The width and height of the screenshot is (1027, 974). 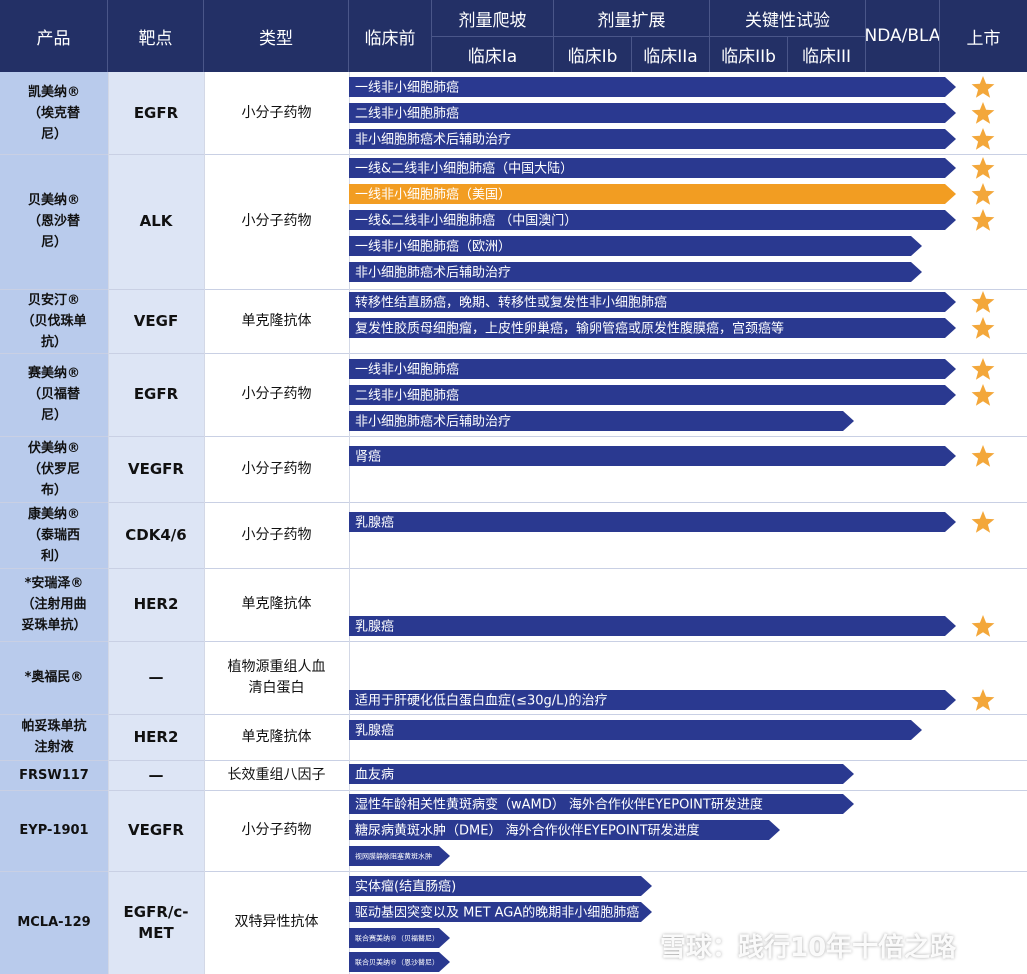 I want to click on pipeline-bar: 复发性胶质母细胞瘤，上皮性卵巢癌，输卵管癌或原发性腹膜癌，宫颈癌等, so click(x=672, y=328).